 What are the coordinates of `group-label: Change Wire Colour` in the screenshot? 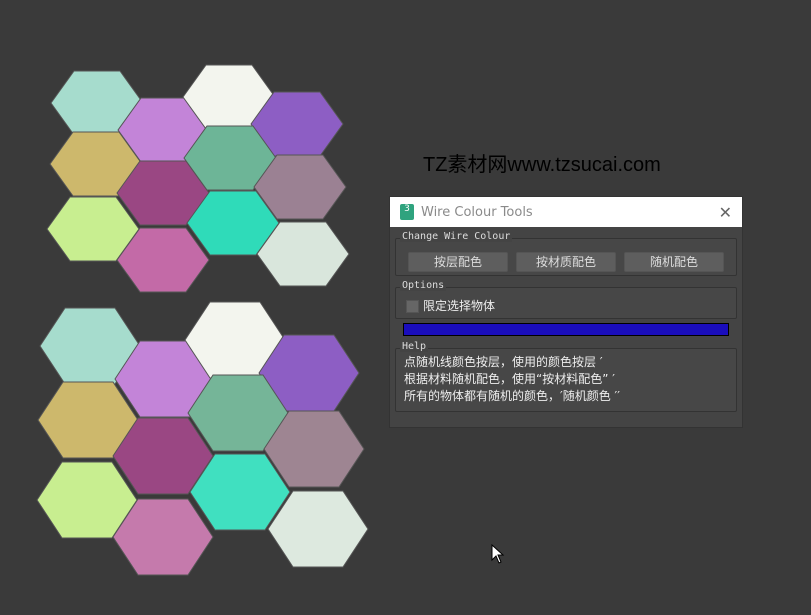 It's located at (456, 236).